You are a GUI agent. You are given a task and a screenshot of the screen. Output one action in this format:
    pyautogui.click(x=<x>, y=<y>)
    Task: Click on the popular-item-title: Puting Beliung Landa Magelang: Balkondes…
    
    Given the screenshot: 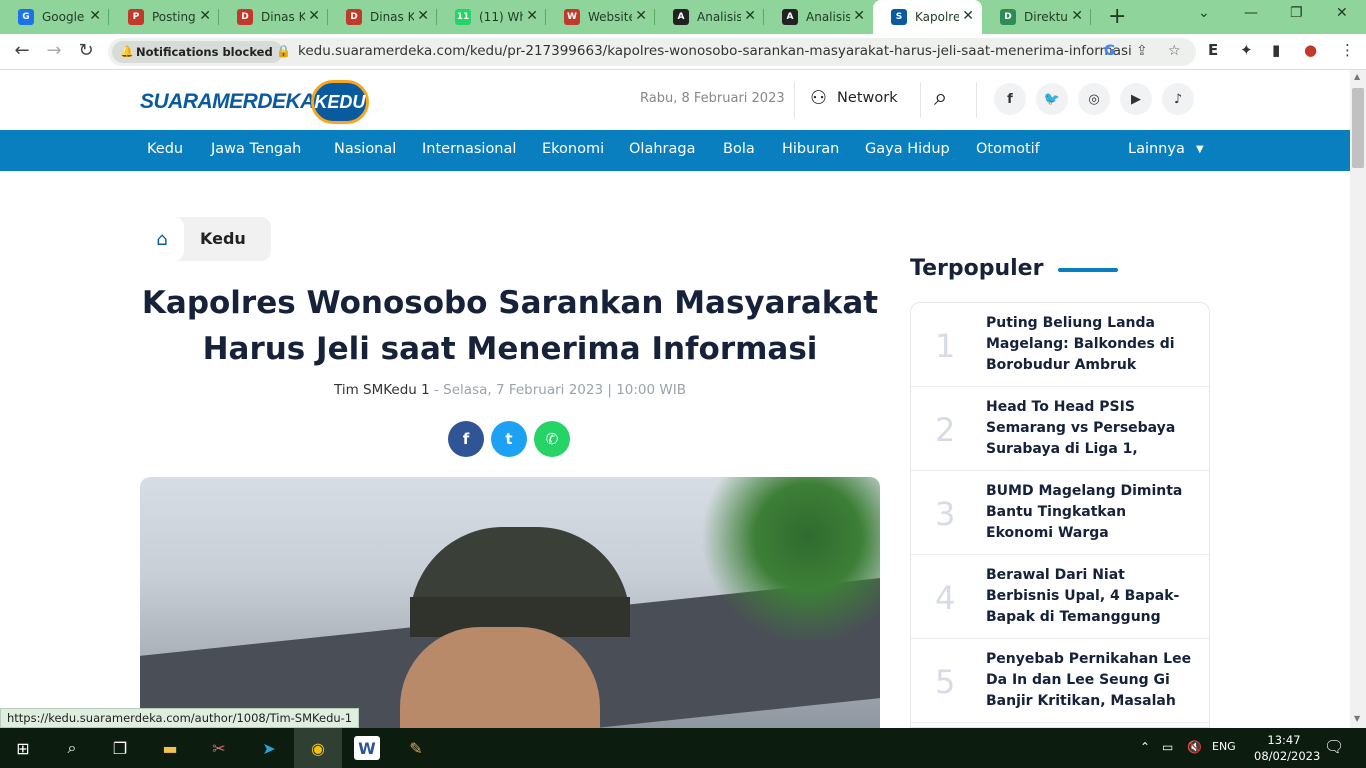 What is the action you would take?
    pyautogui.click(x=1092, y=344)
    